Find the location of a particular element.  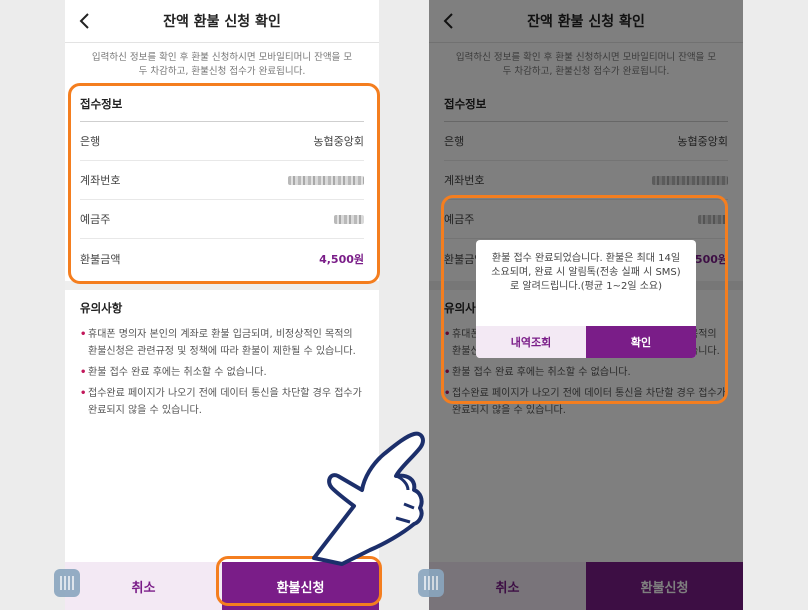

app-header: 잔액 환불 신청 확인 is located at coordinates (222, 21).